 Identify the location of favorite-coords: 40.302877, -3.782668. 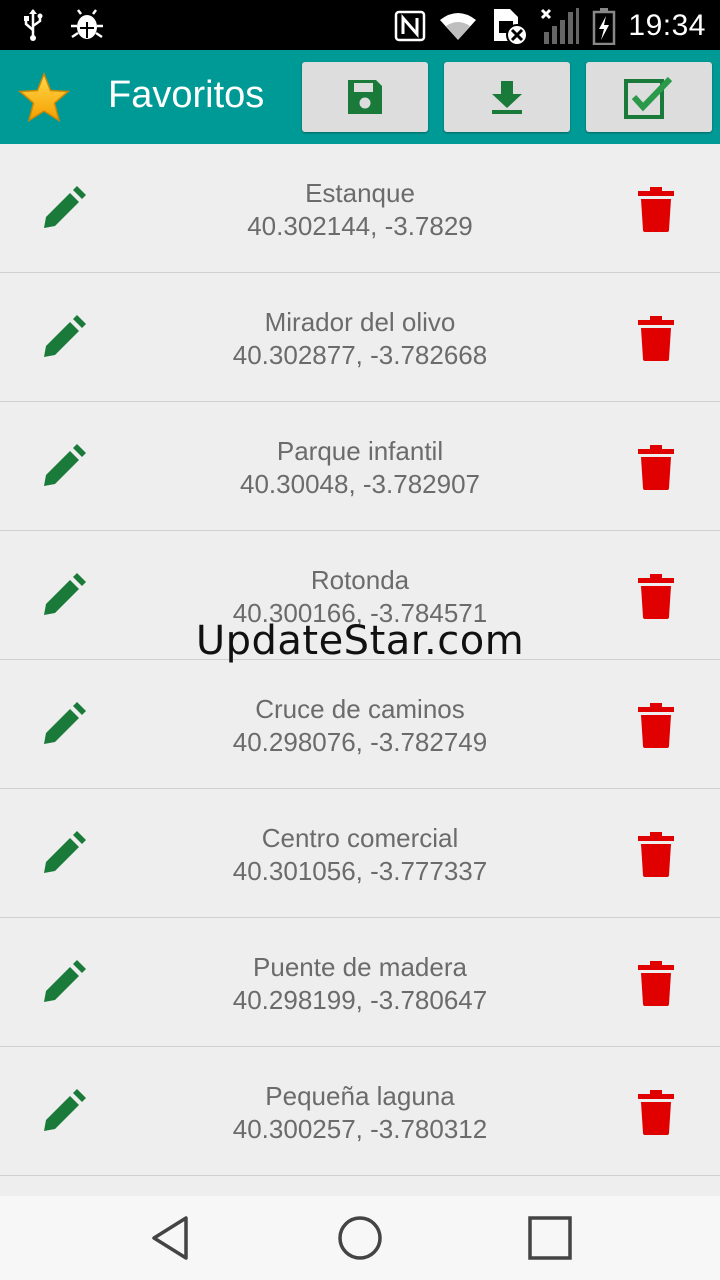
(360, 355).